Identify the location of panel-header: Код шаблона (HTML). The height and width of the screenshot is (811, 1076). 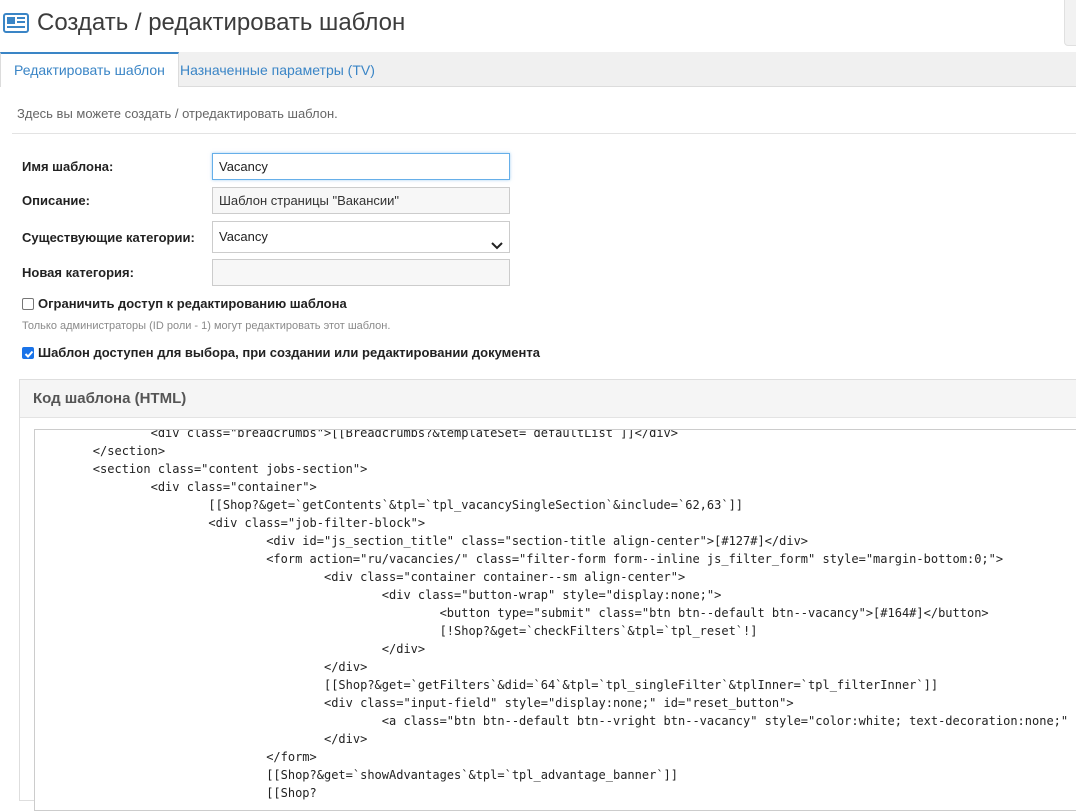
(548, 399).